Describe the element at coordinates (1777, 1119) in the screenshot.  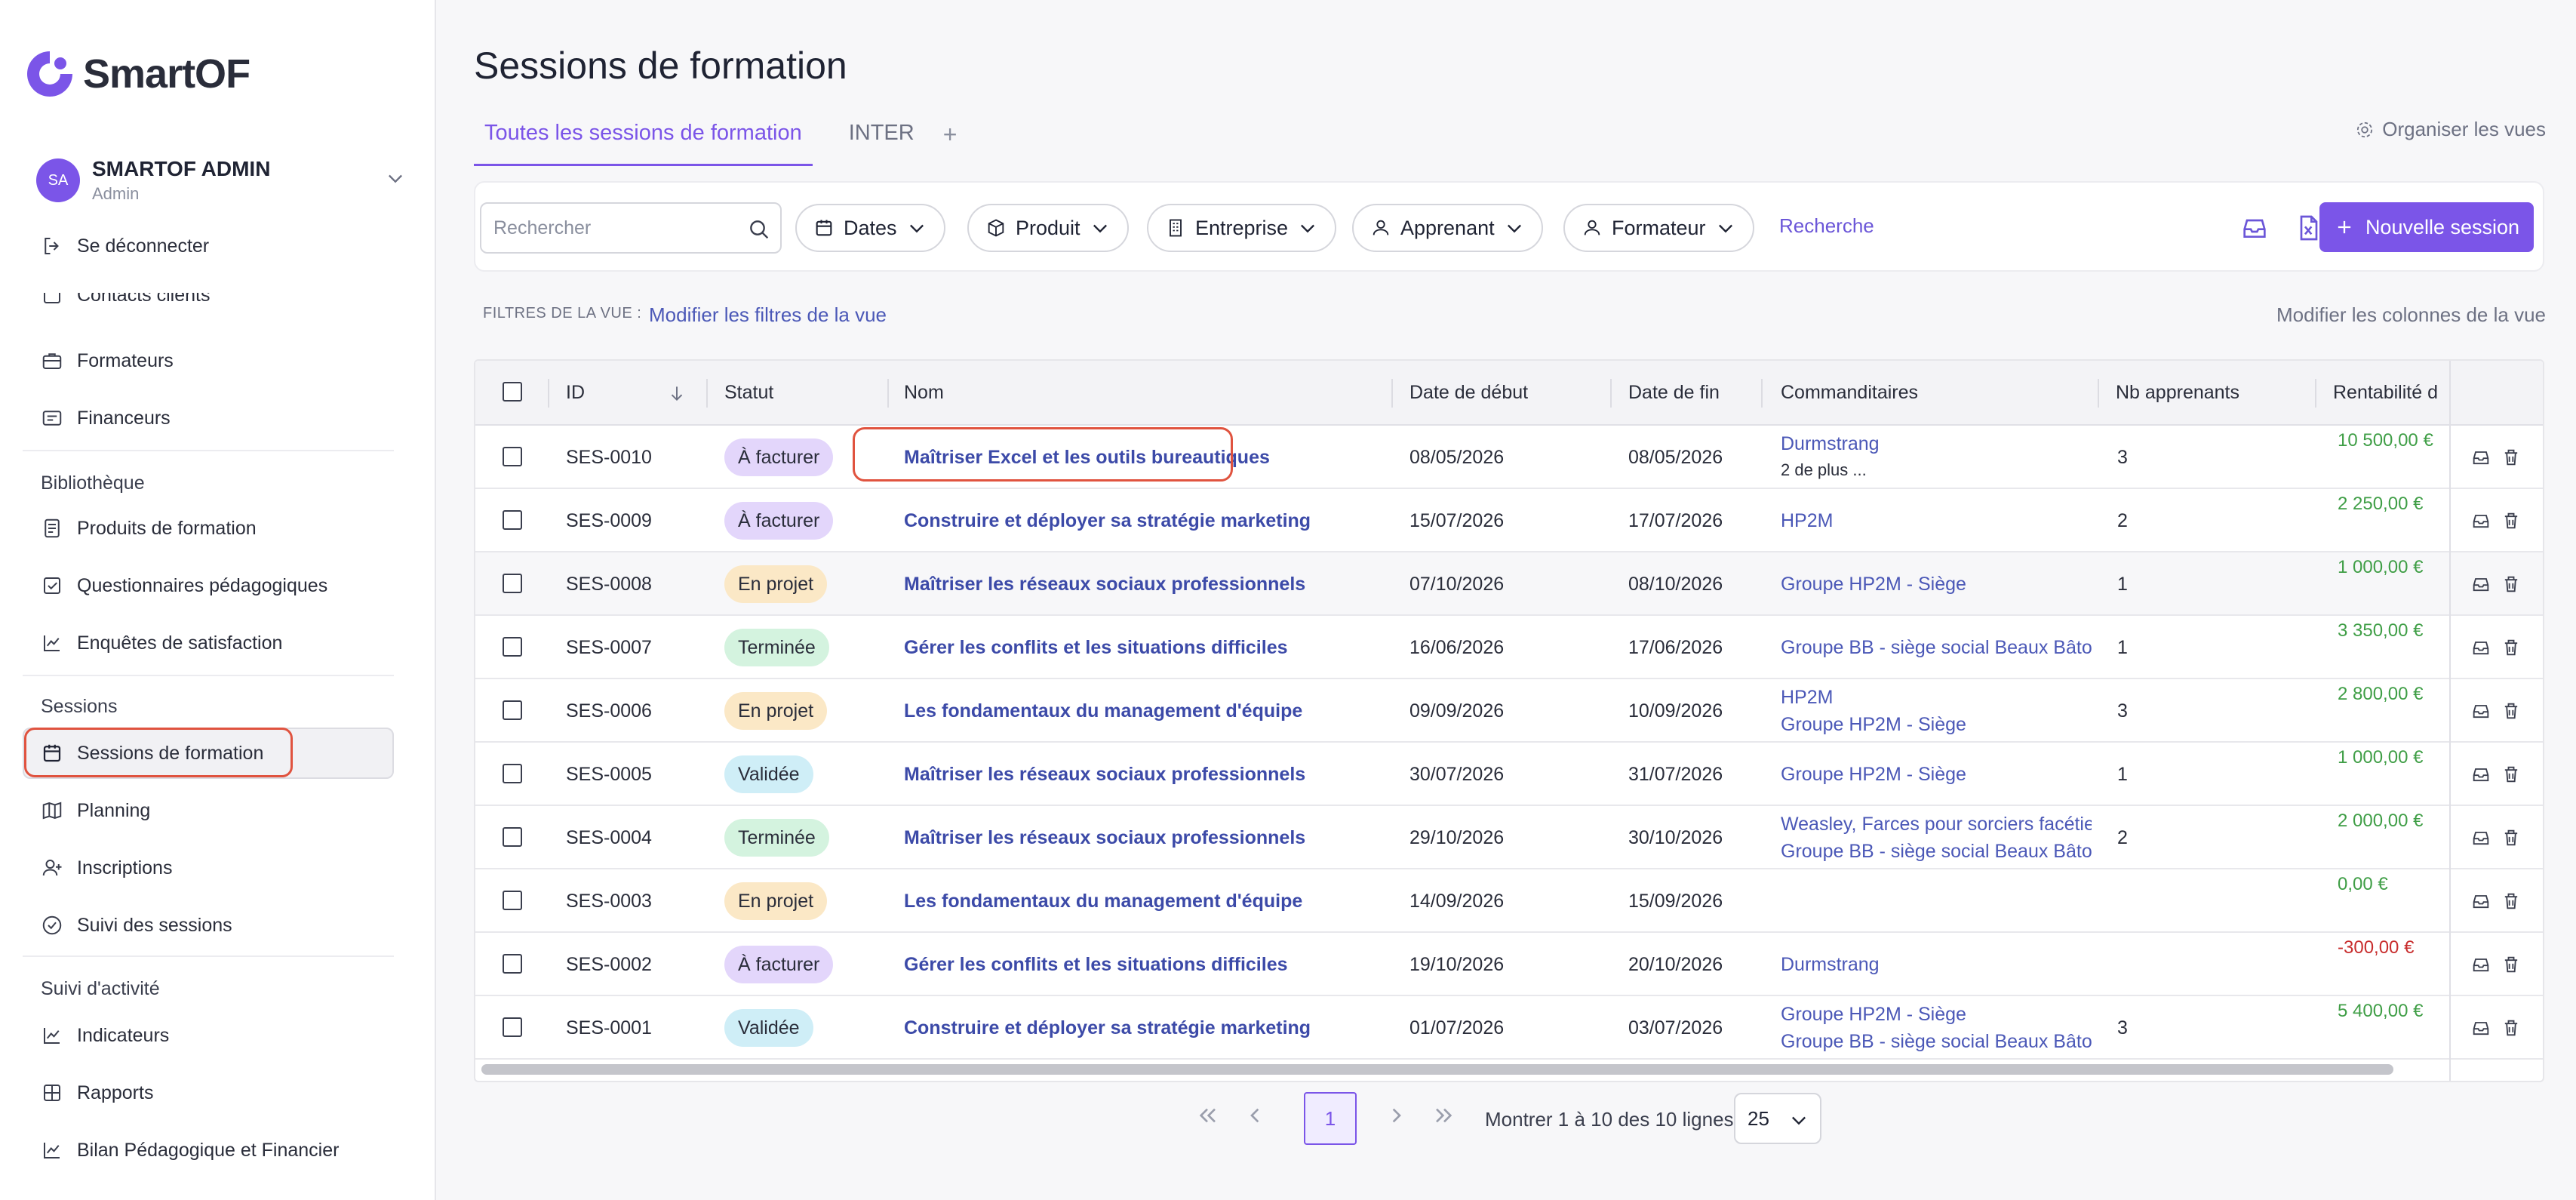
I see `page-size-select: 25` at that location.